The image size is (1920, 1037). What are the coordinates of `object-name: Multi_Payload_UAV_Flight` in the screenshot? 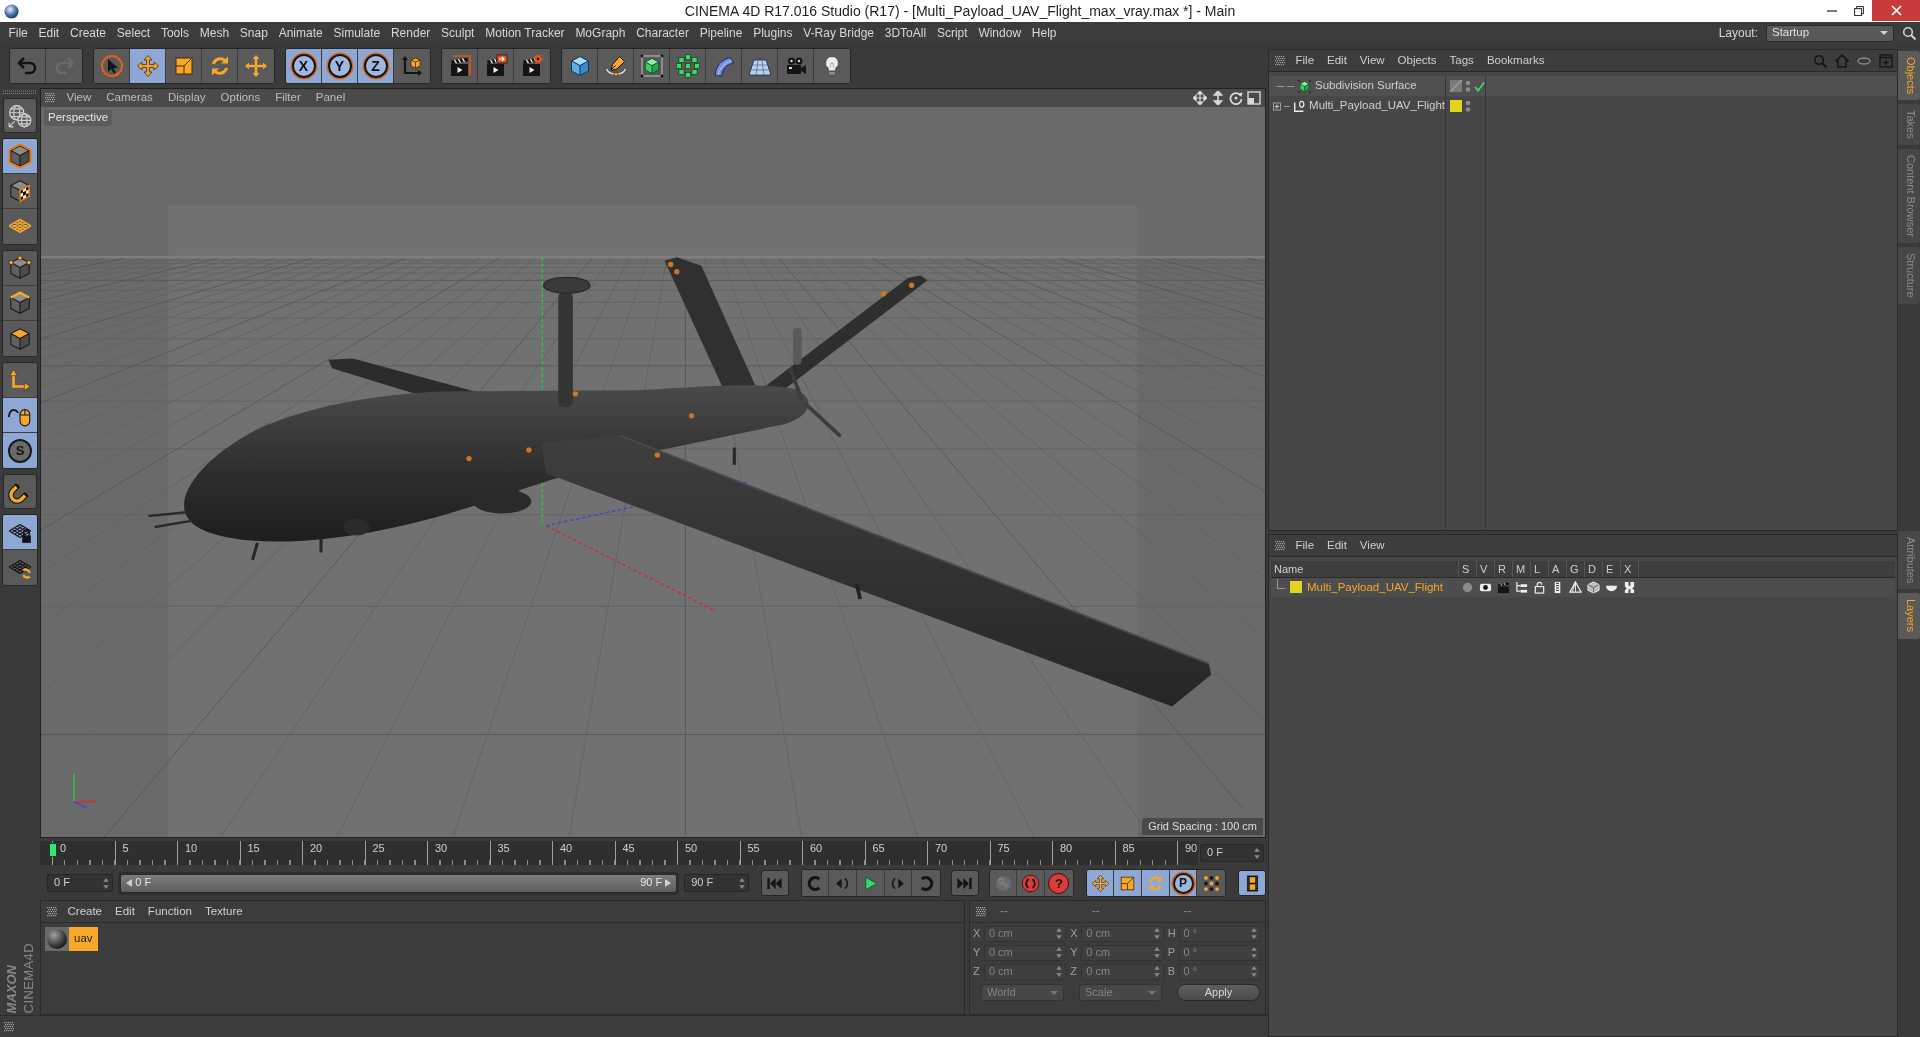 It's located at (1377, 106).